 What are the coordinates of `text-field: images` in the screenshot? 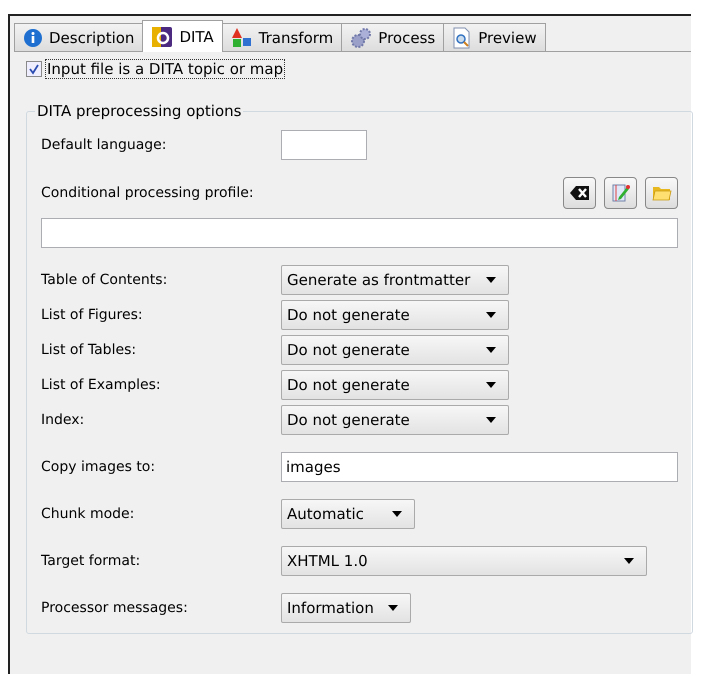 It's located at (479, 467).